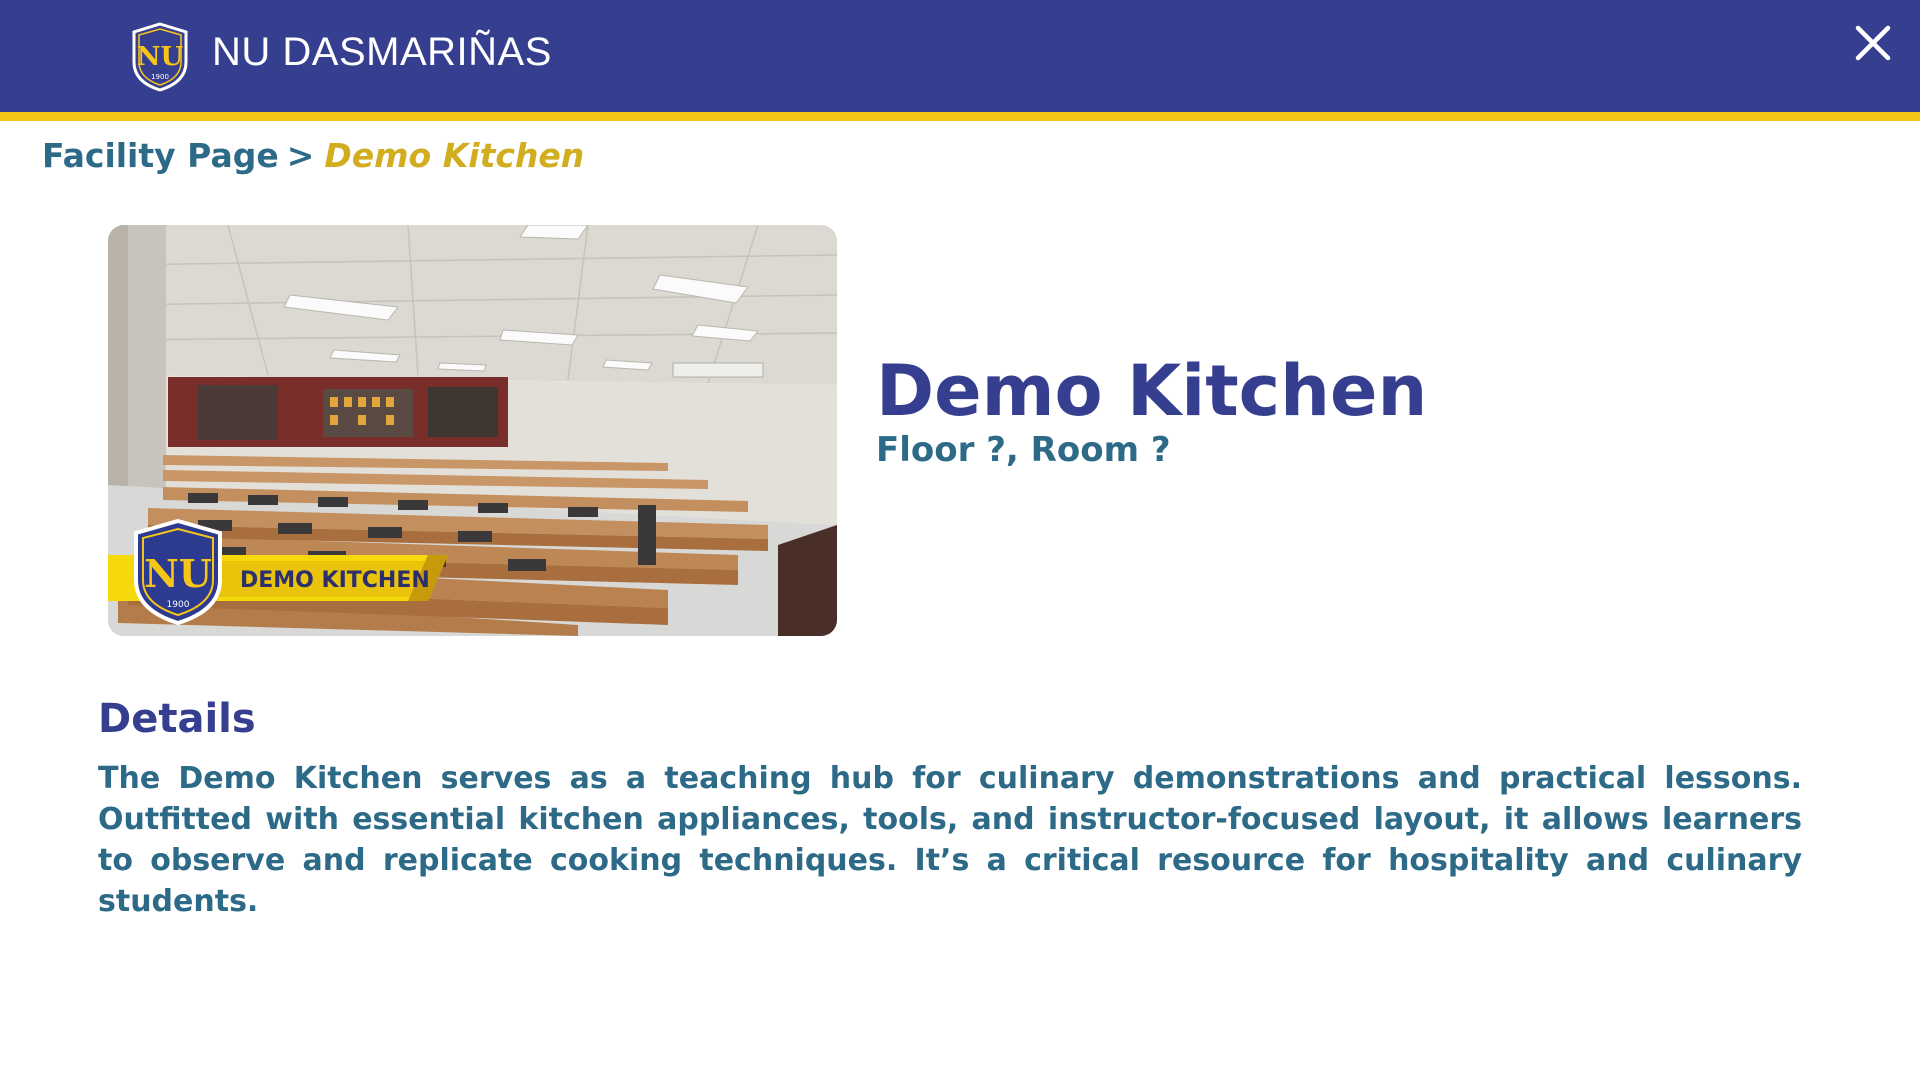 The width and height of the screenshot is (1920, 1080). Describe the element at coordinates (160, 77) in the screenshot. I see `logo-year: 1900` at that location.